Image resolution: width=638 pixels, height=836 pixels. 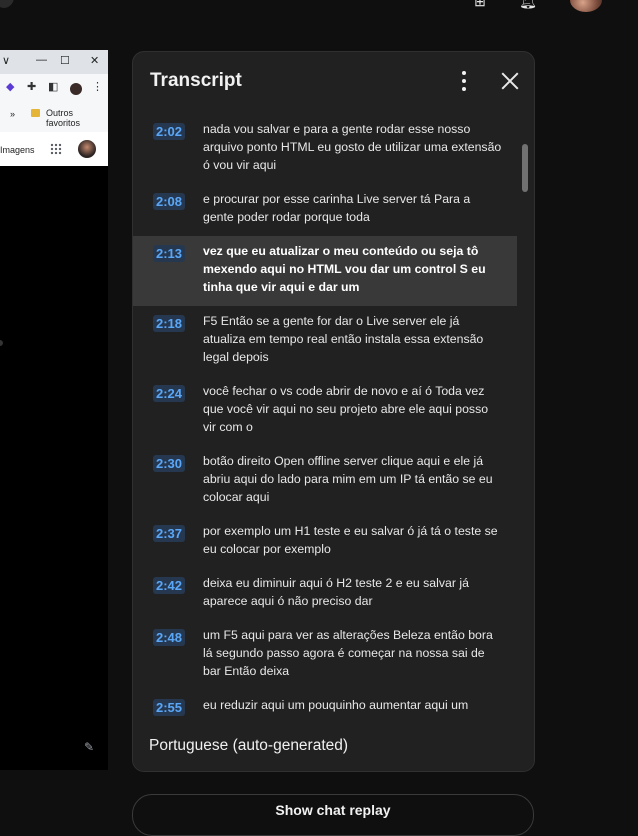 I want to click on bookmarks-chevron-icon: », so click(x=12, y=114).